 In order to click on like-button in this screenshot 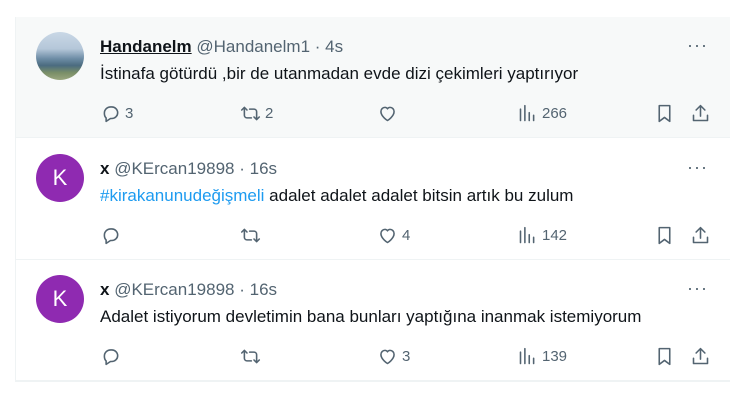, I will do `click(389, 113)`.